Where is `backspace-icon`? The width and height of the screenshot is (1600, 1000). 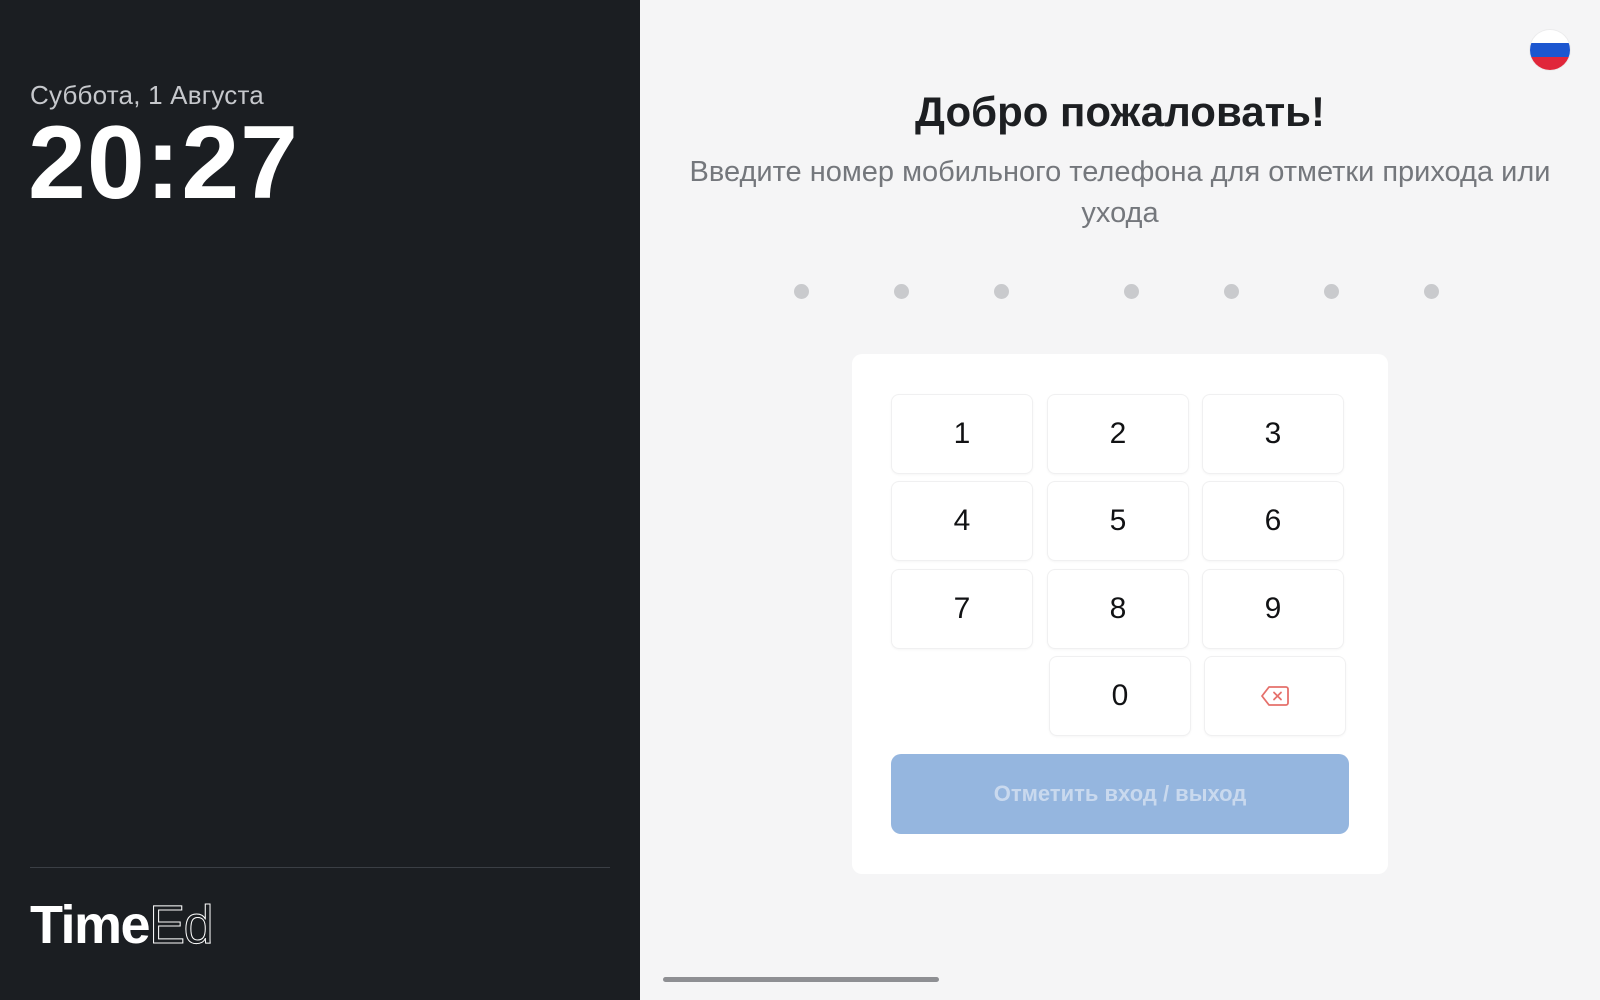 backspace-icon is located at coordinates (1275, 696).